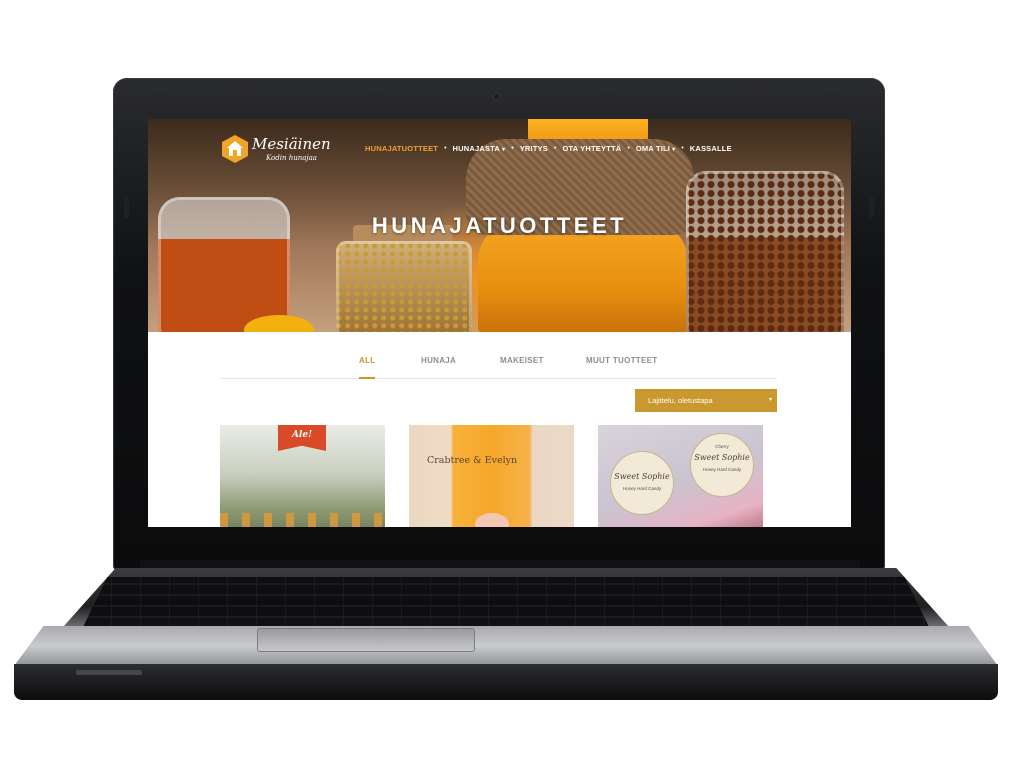 The height and width of the screenshot is (771, 1012). What do you see at coordinates (711, 148) in the screenshot?
I see `nav-item-kassalle: KASSALLE` at bounding box center [711, 148].